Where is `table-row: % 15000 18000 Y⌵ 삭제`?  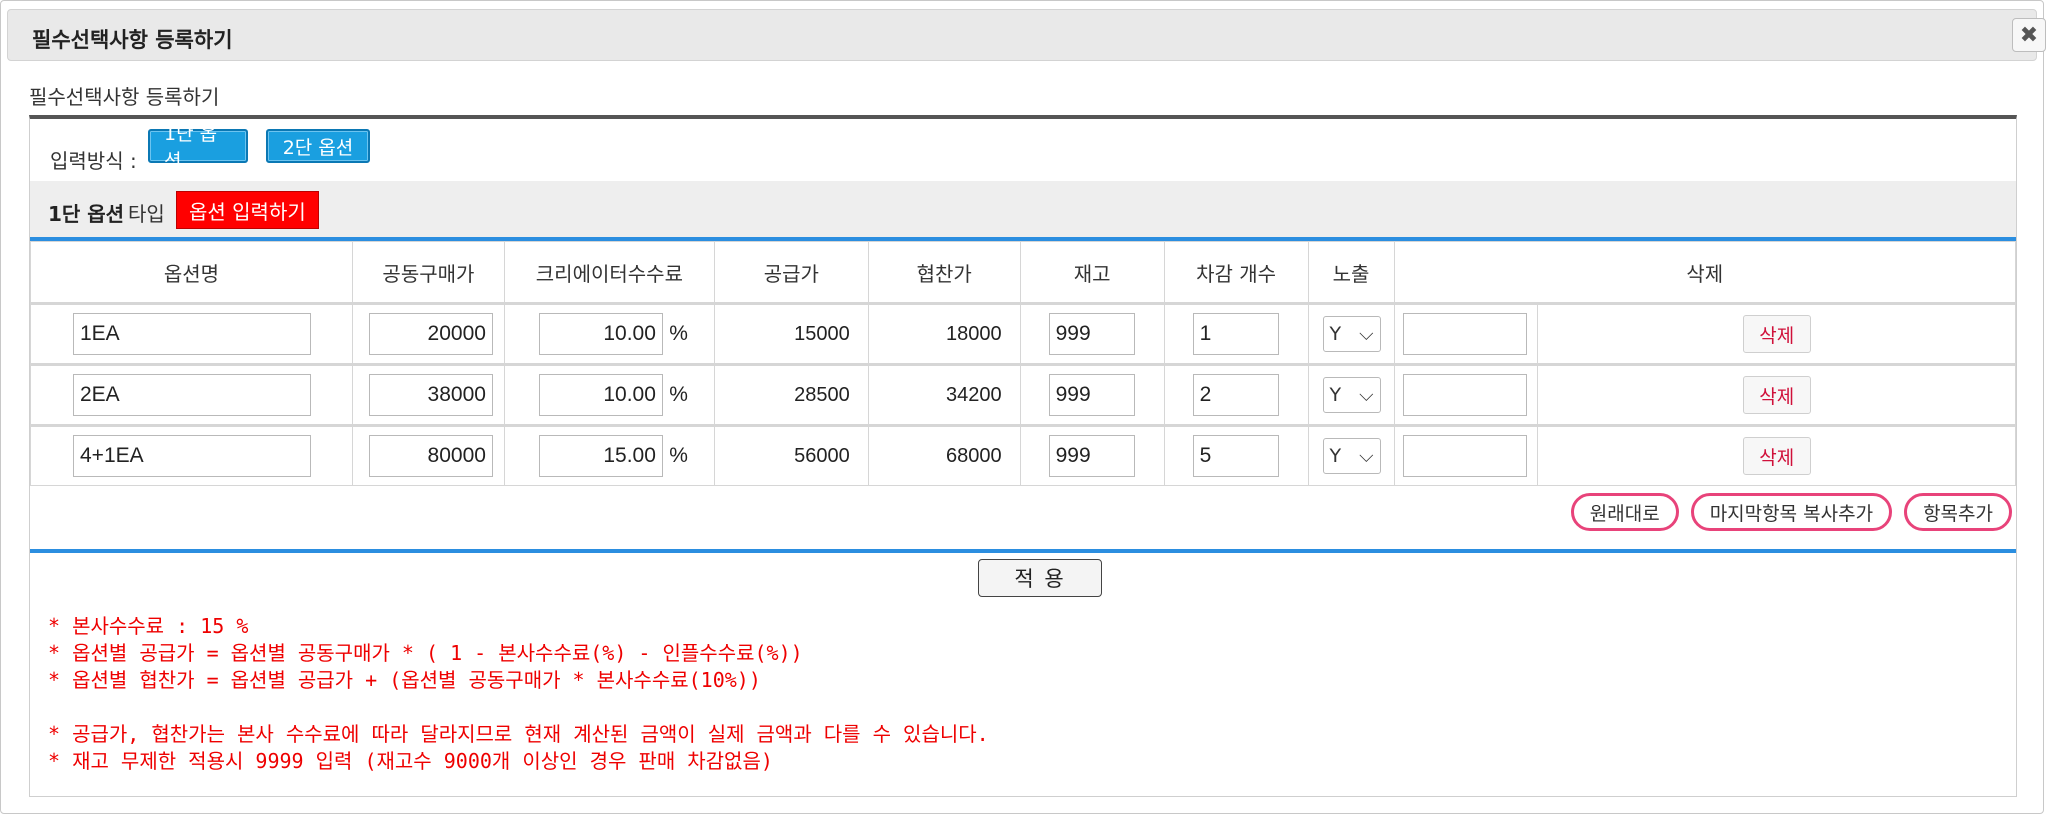
table-row: % 15000 18000 Y⌵ 삭제 is located at coordinates (1023, 333).